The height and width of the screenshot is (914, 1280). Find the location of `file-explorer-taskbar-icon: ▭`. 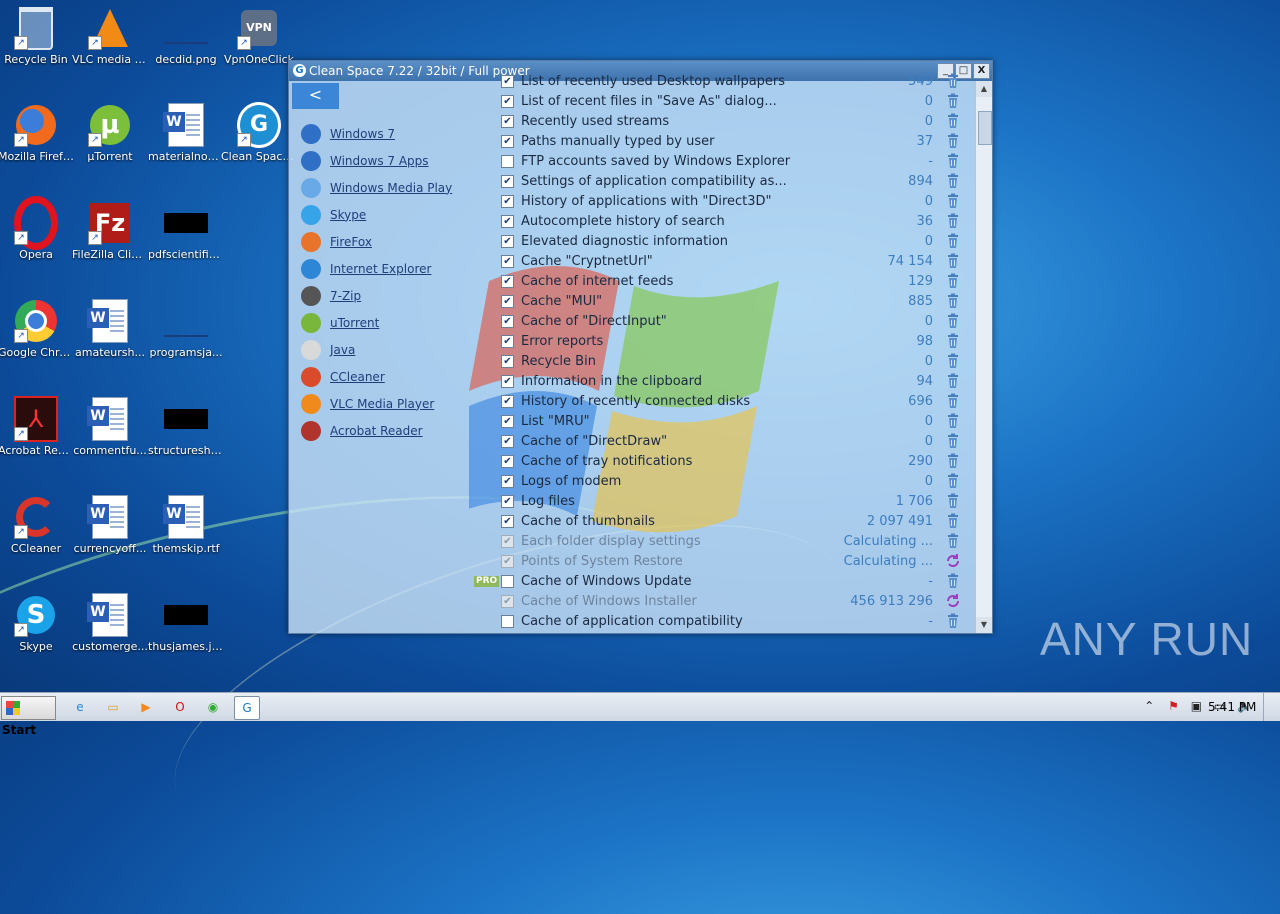

file-explorer-taskbar-icon: ▭ is located at coordinates (113, 707).